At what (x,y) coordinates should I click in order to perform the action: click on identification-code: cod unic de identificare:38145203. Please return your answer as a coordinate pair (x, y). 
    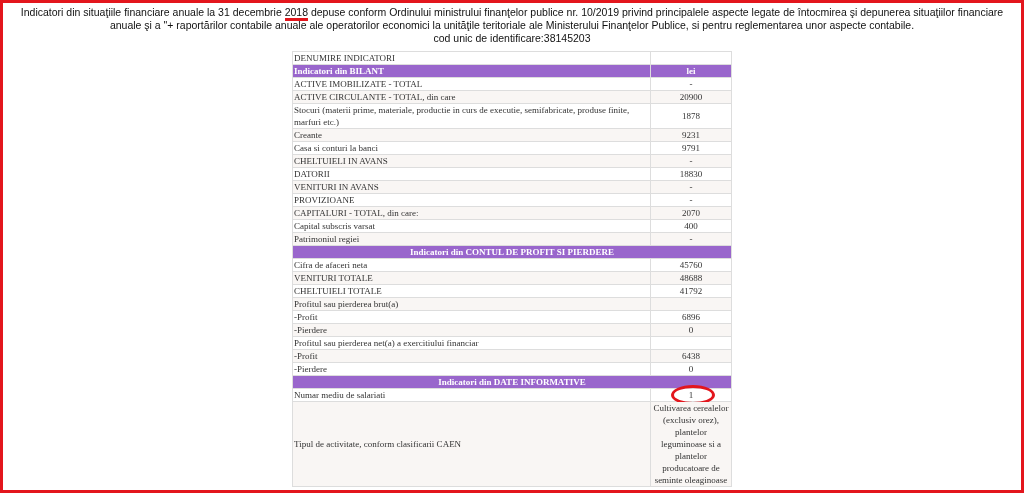
    Looking at the image, I should click on (512, 38).